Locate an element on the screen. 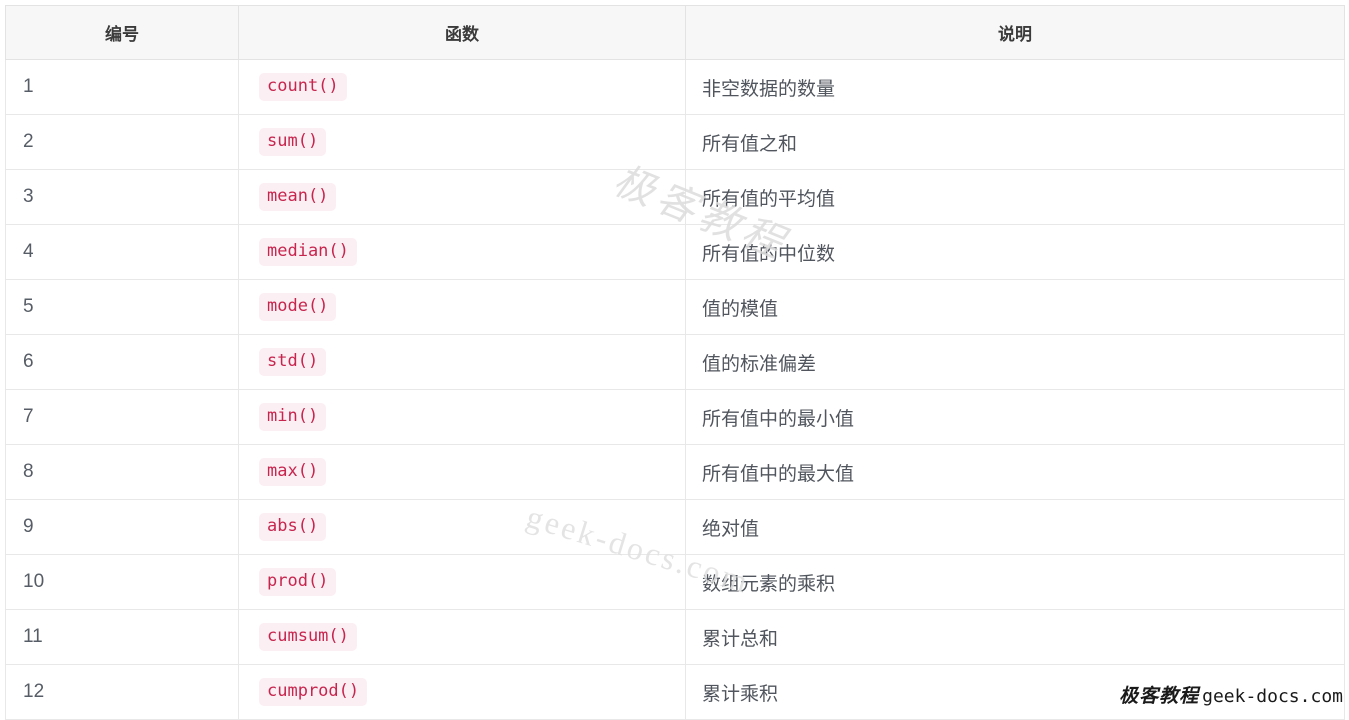  function-code-badge: std() is located at coordinates (293, 362).